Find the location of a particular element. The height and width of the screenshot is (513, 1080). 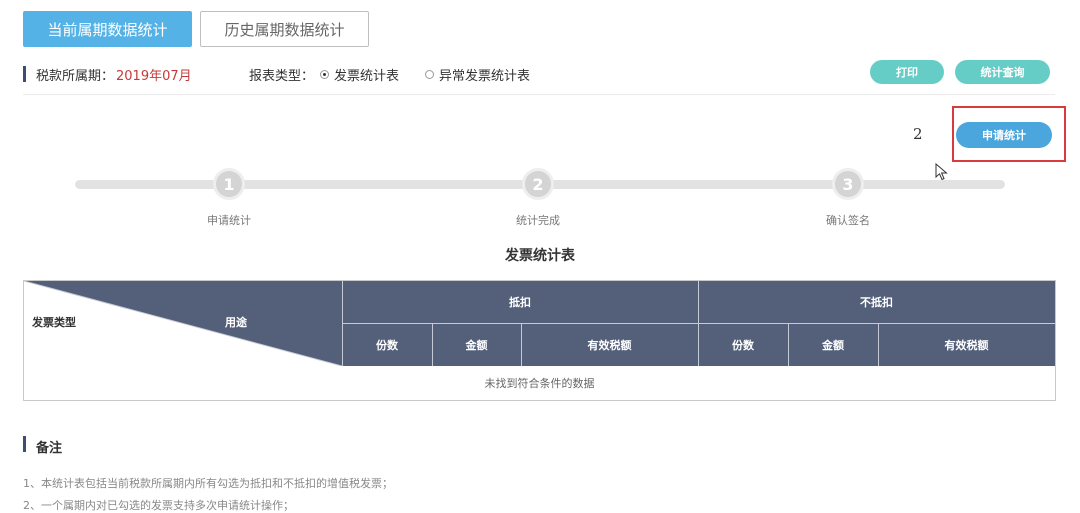

report-type-label: 报表类型： is located at coordinates (282, 76).